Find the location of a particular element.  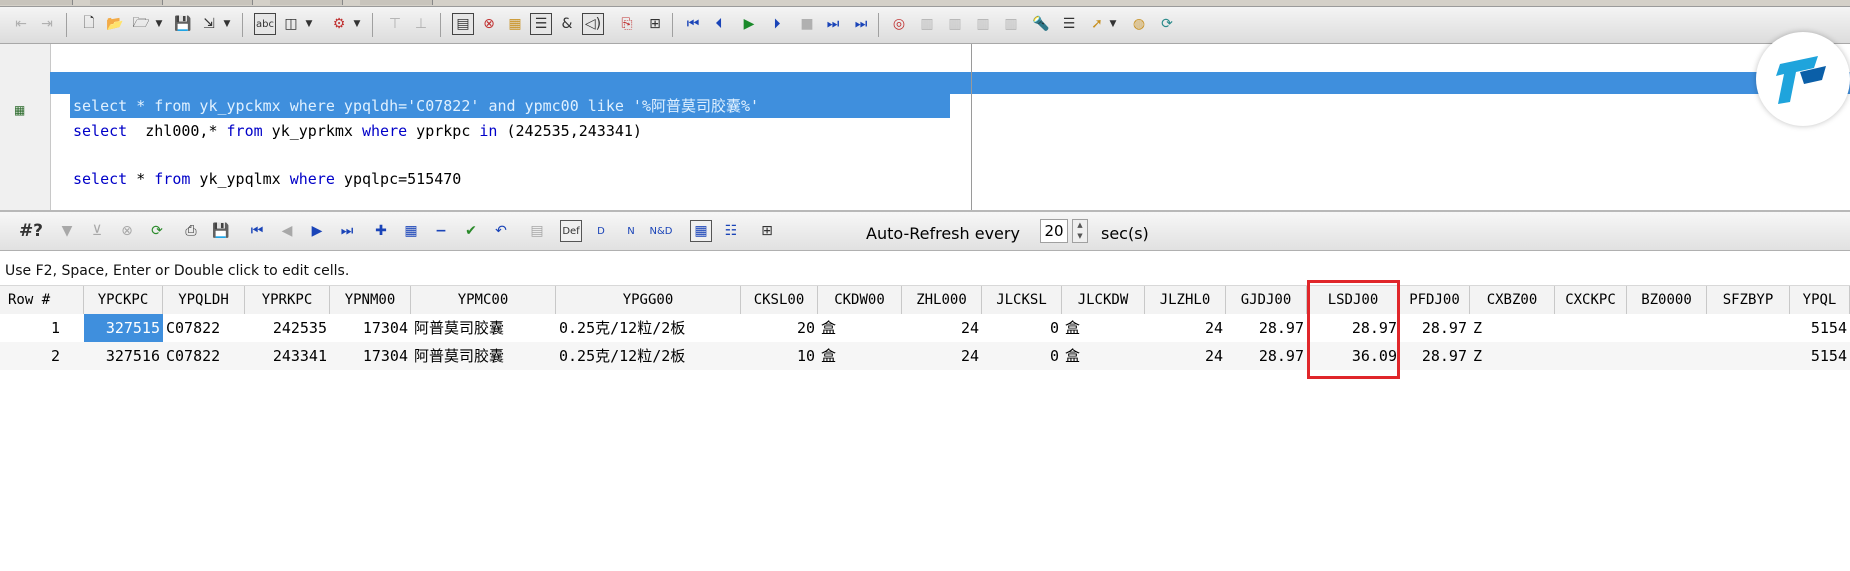

record-view-icon: ☷ is located at coordinates (731, 231).